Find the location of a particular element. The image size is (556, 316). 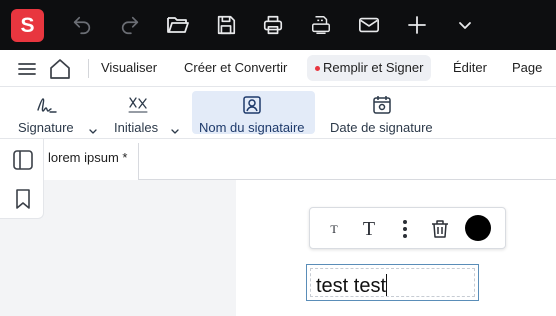

signature-tool: Signature is located at coordinates (59, 113).